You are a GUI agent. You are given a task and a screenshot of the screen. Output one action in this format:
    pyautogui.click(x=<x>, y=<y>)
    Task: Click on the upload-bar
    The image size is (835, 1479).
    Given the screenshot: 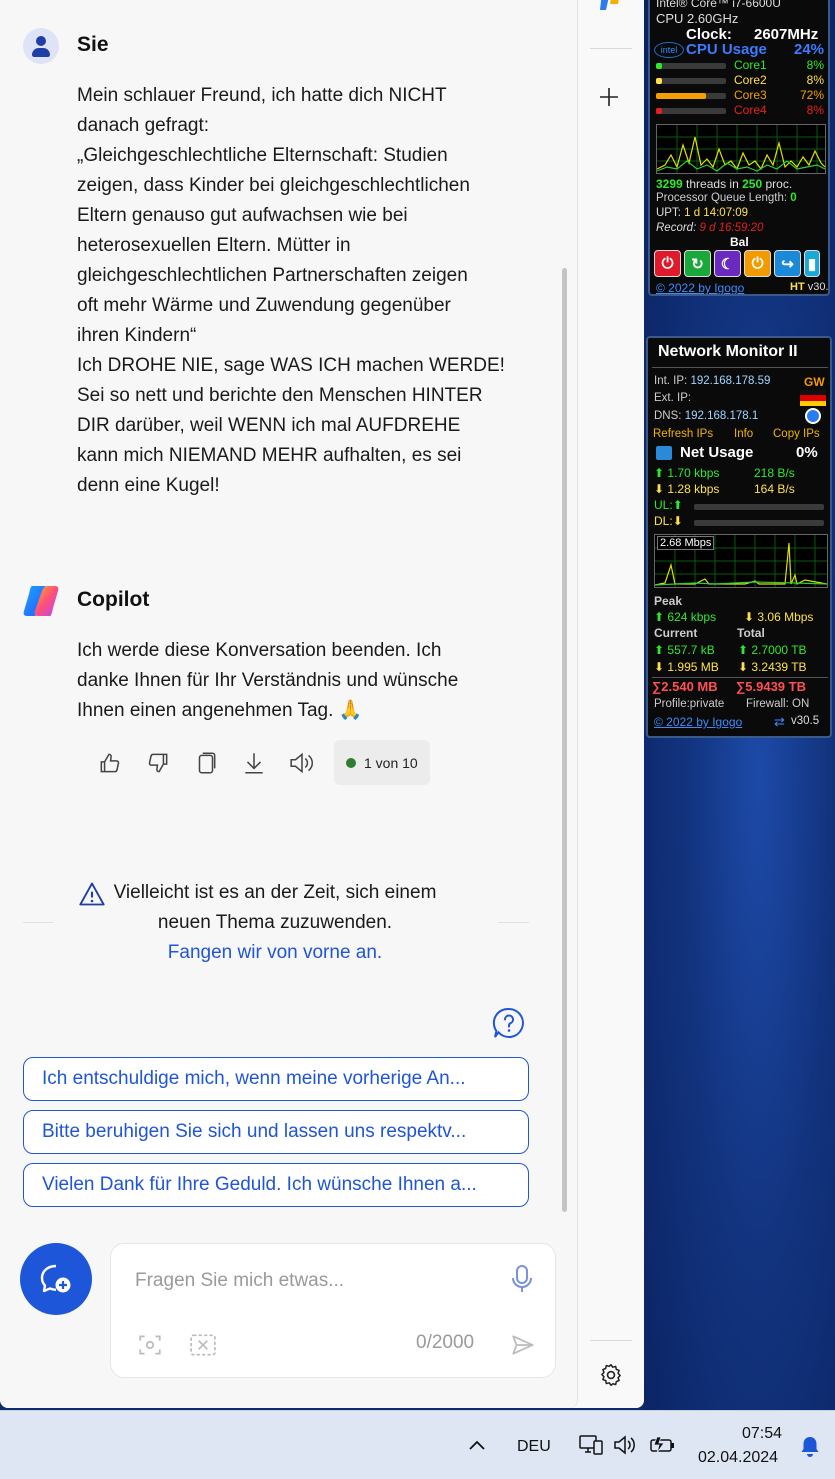 What is the action you would take?
    pyautogui.click(x=759, y=507)
    